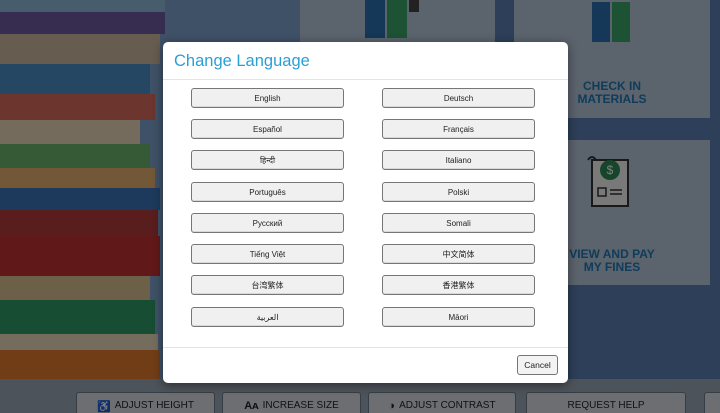 This screenshot has width=720, height=413. What do you see at coordinates (267, 254) in the screenshot?
I see `language-option-vietnamese: Tiếng Việt` at bounding box center [267, 254].